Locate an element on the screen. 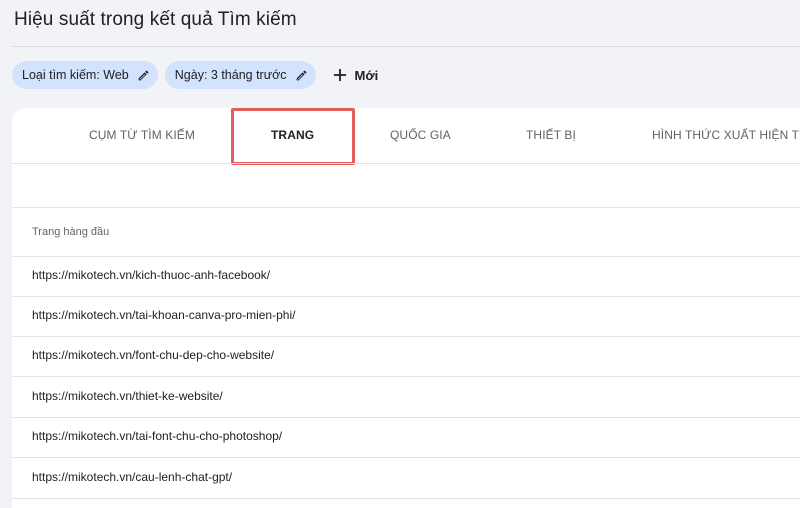 The height and width of the screenshot is (508, 800). page-url: https://mikotech.vn/thiet-ke-website/ is located at coordinates (127, 396).